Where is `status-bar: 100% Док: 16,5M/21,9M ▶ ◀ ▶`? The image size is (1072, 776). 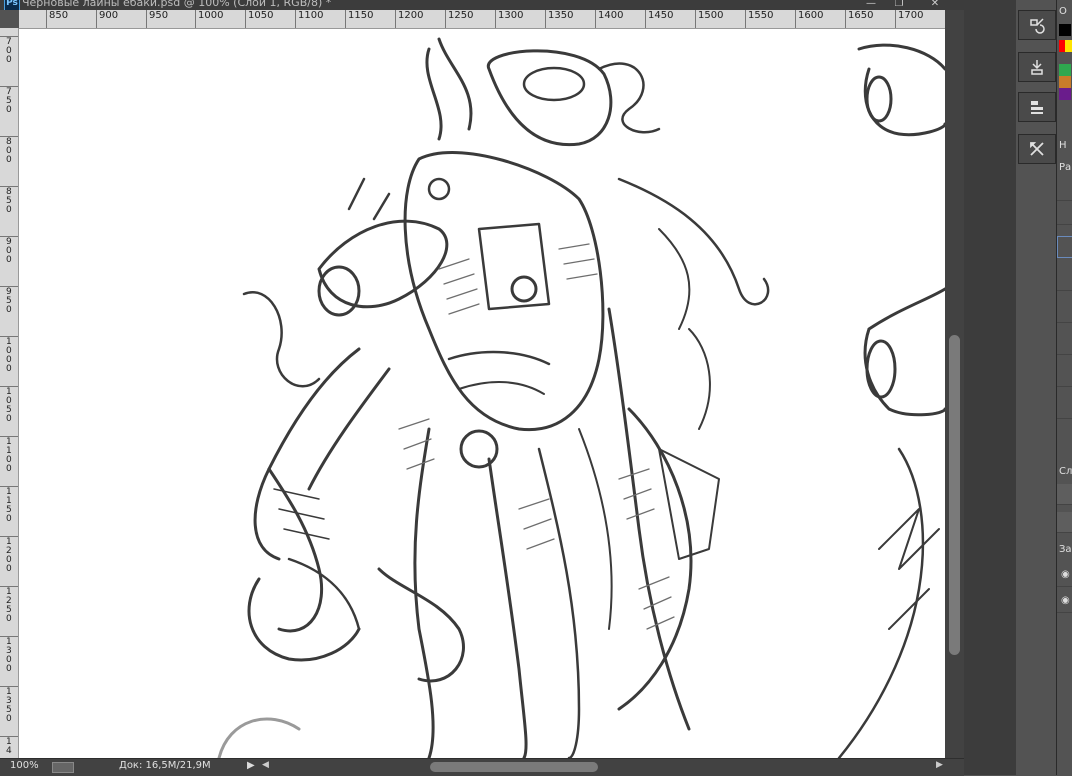 status-bar: 100% Док: 16,5M/21,9M ▶ ◀ ▶ is located at coordinates (482, 767).